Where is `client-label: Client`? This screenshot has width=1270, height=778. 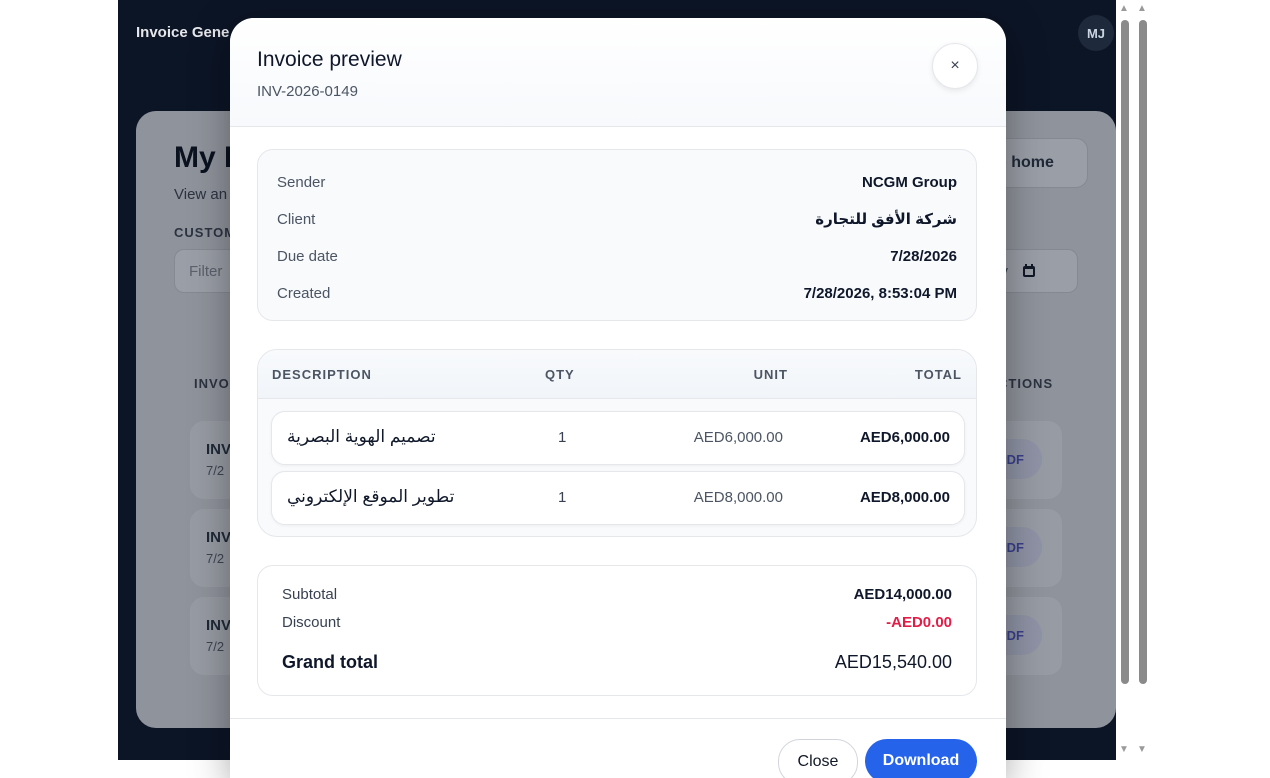 client-label: Client is located at coordinates (296, 219).